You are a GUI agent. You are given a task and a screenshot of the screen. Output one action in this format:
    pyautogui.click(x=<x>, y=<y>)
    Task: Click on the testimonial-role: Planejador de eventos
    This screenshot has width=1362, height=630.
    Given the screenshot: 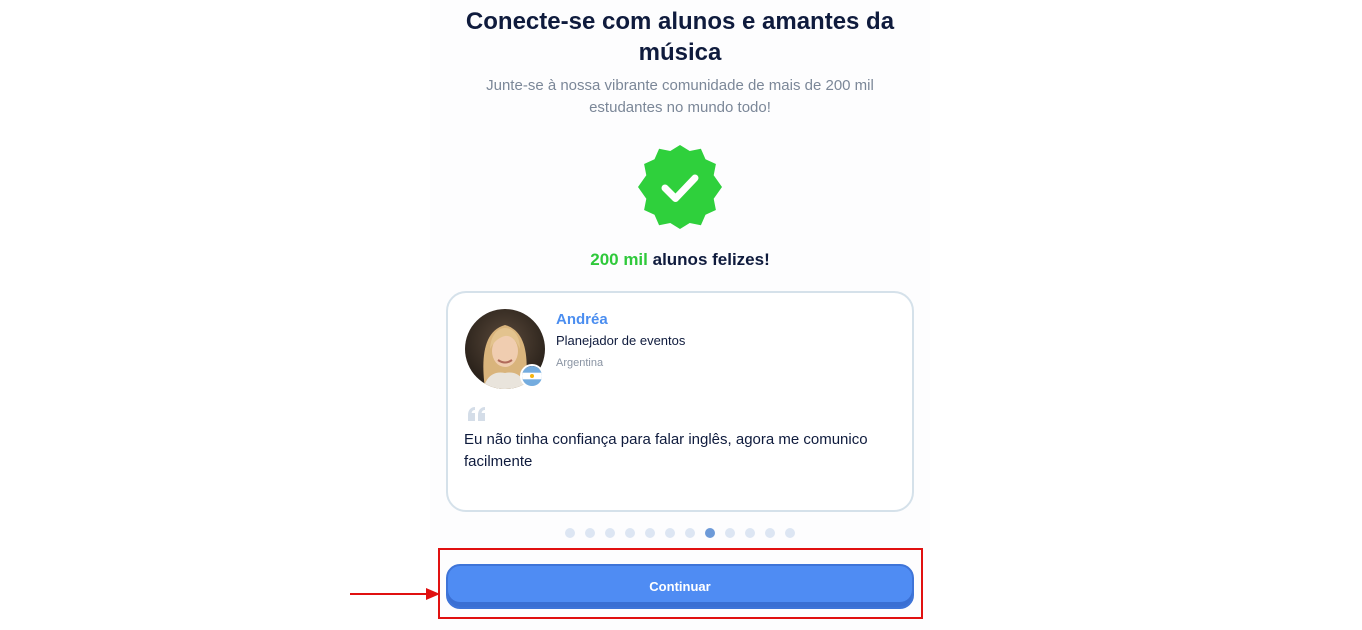 What is the action you would take?
    pyautogui.click(x=621, y=340)
    